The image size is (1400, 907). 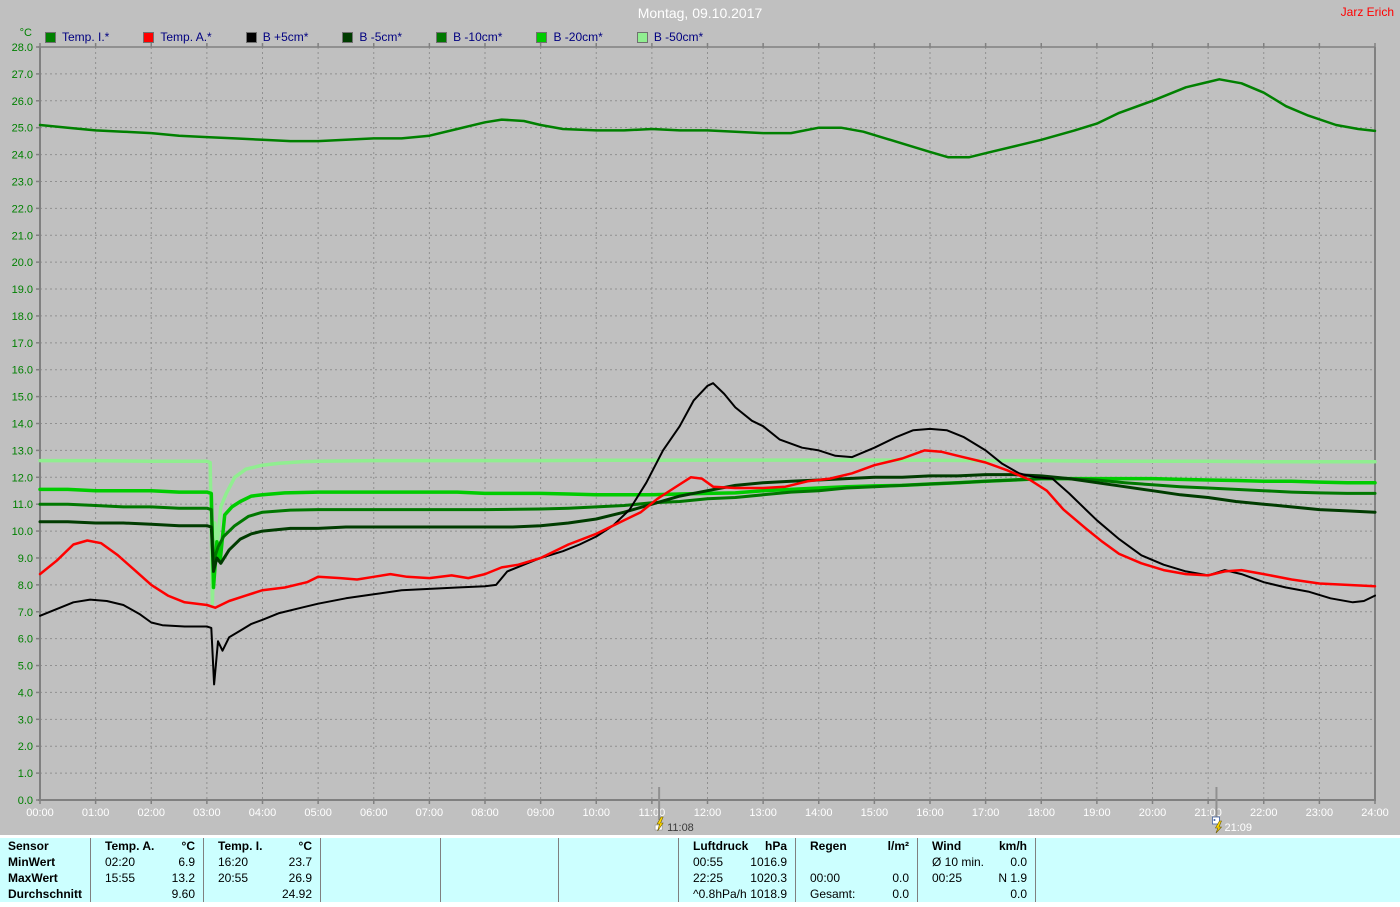 I want to click on x-tick-label: 03:00, so click(x=207, y=813).